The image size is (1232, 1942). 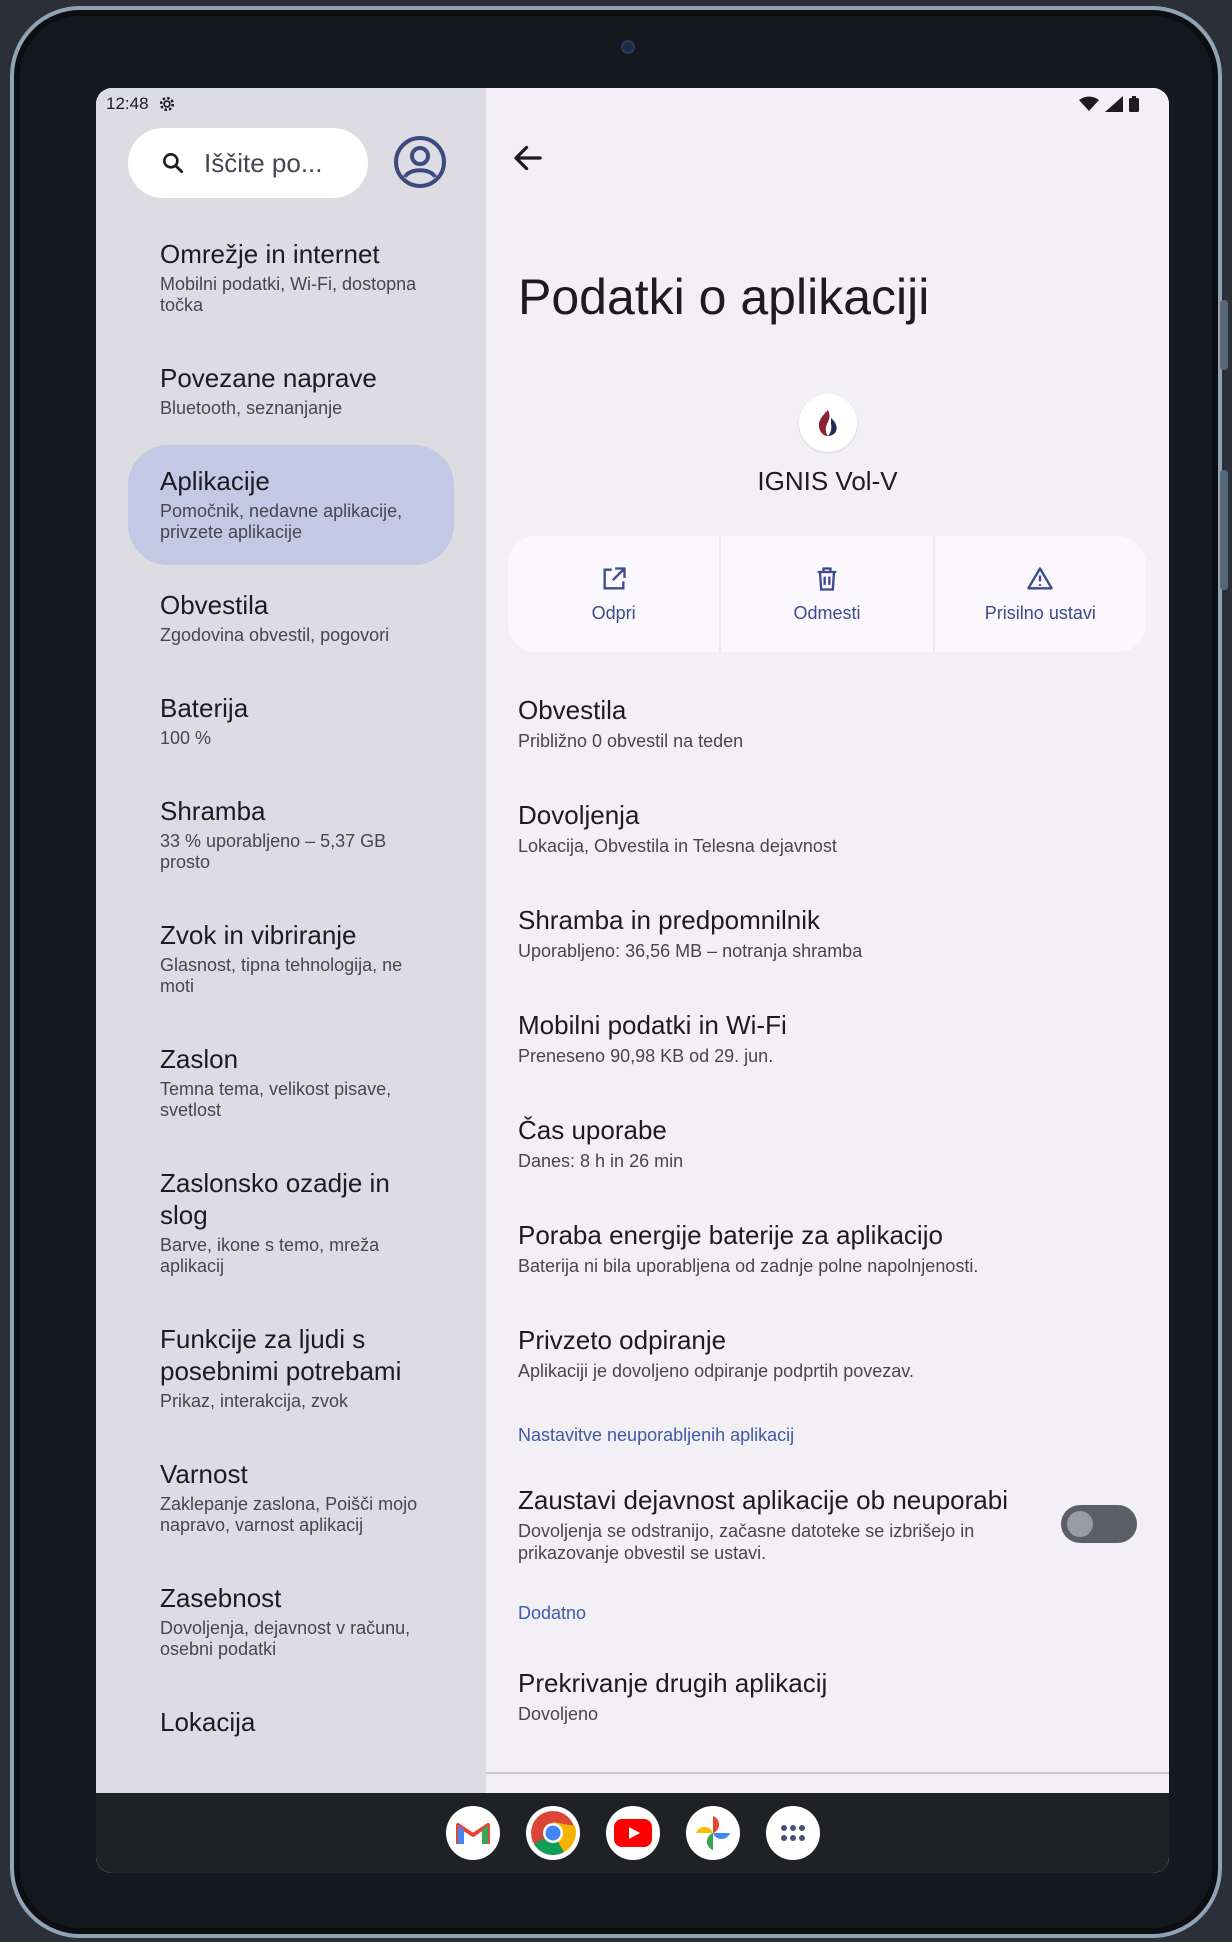 I want to click on row-subtitle: Lokacija, Obvestila in Telesna dejavnost, so click(x=677, y=845).